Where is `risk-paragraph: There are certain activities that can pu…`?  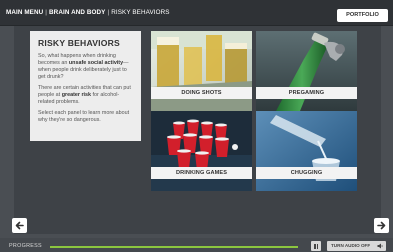
risk-paragraph: There are certain activities that can pu… is located at coordinates (84, 95).